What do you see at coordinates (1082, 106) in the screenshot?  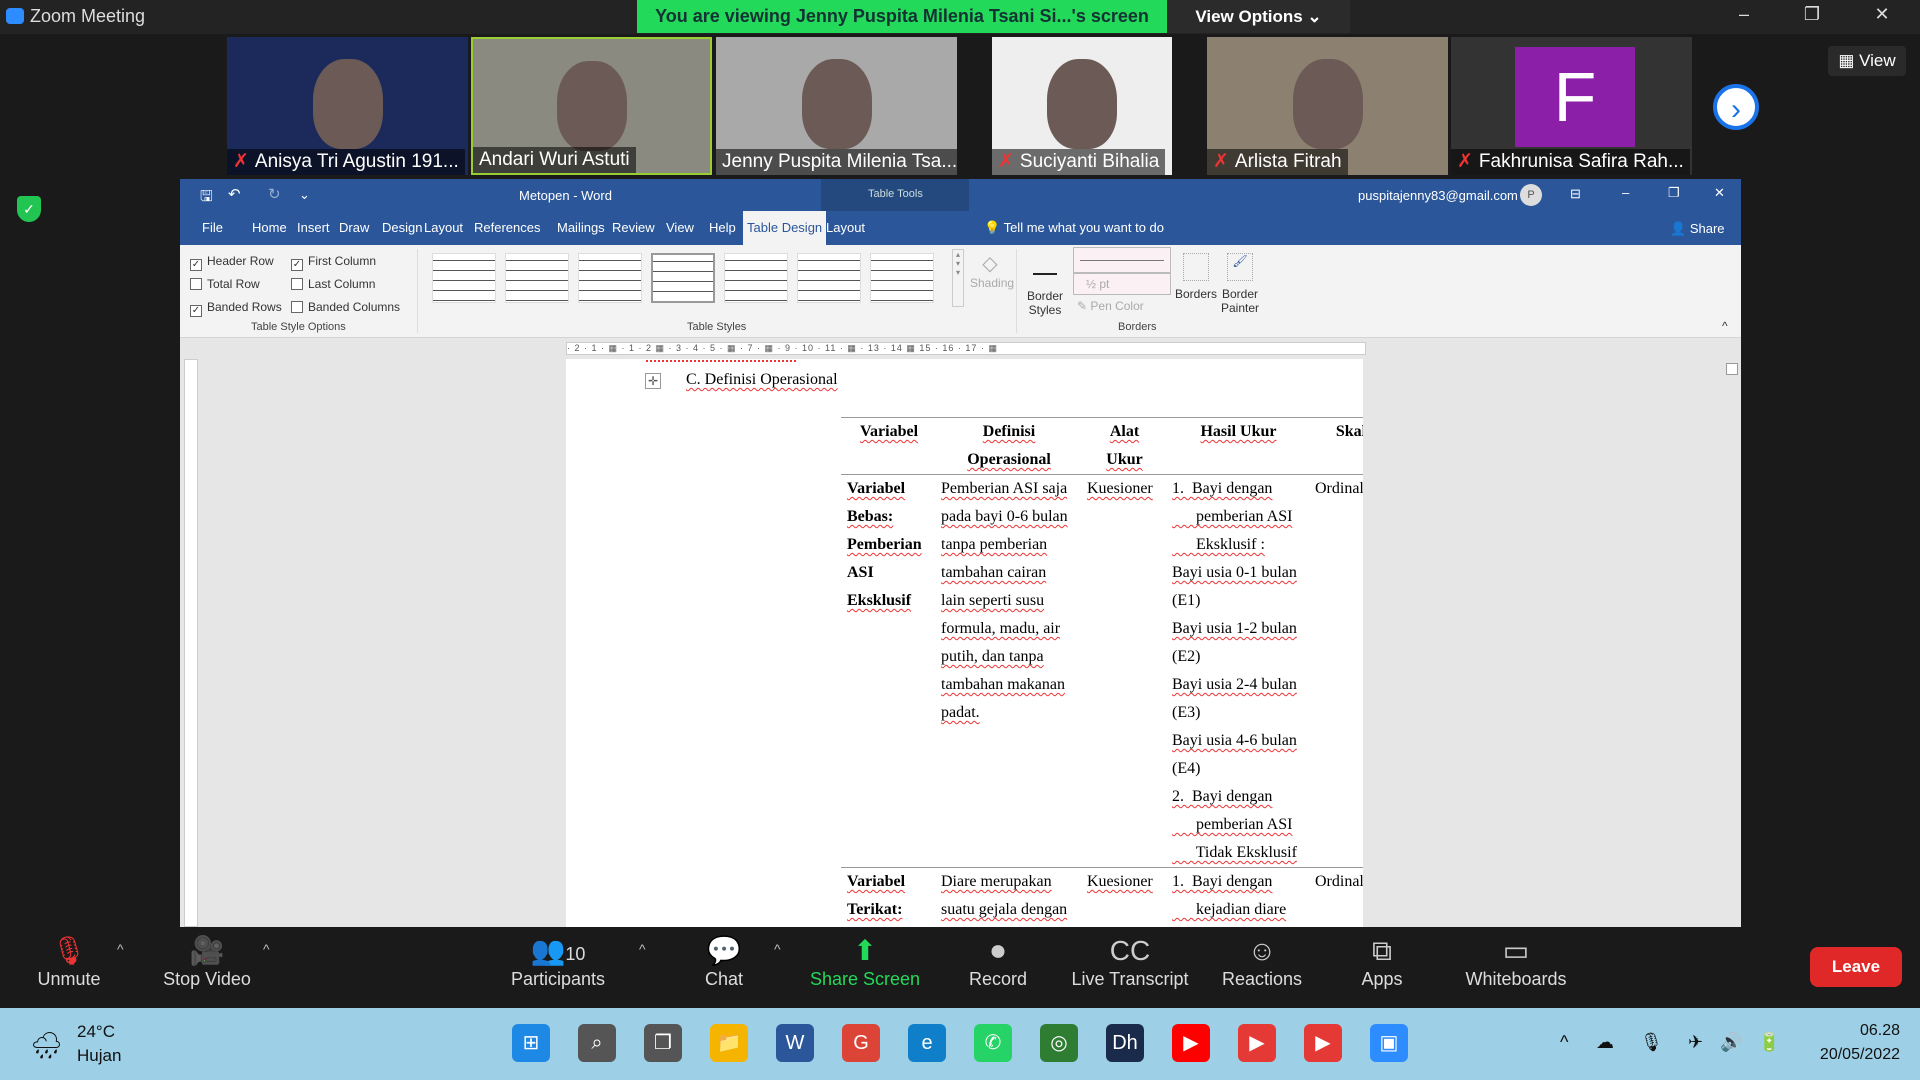 I see `participant-tile: ✗ Suciyanti Bihalia` at bounding box center [1082, 106].